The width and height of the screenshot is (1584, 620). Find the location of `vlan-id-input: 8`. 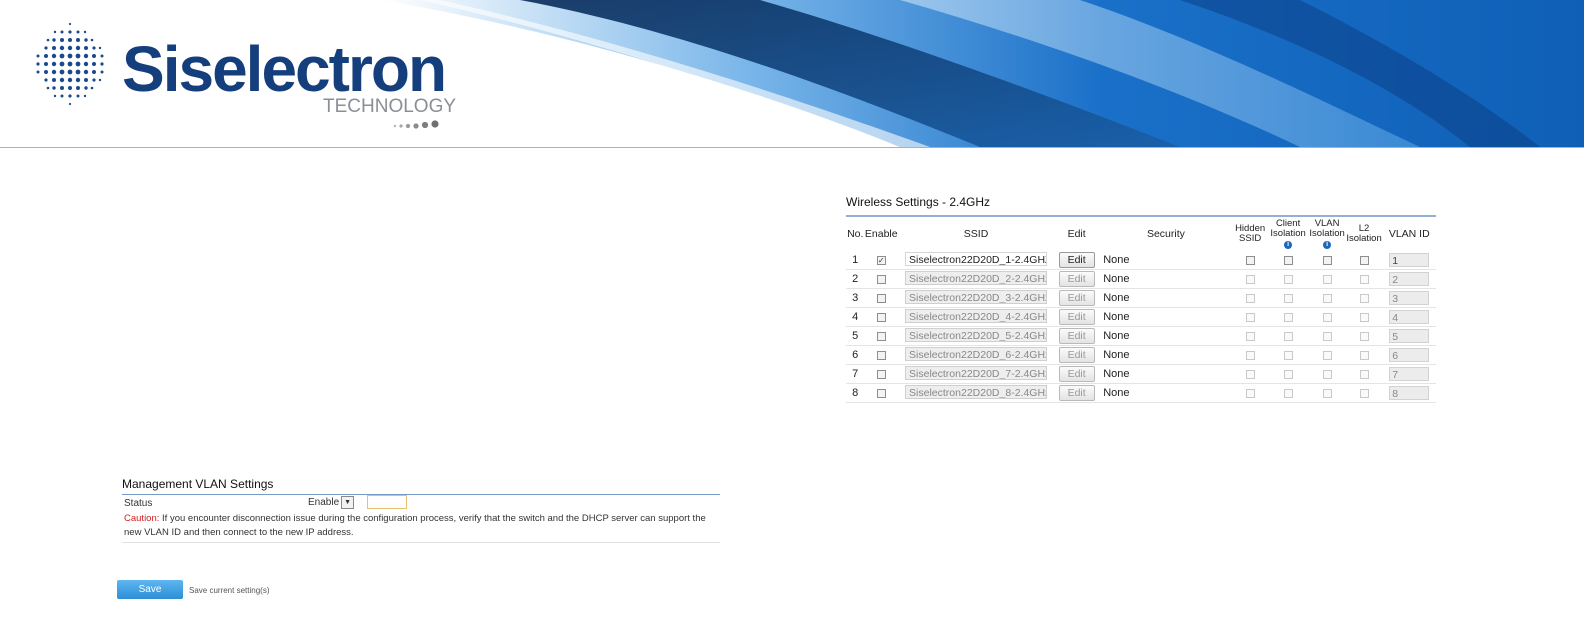

vlan-id-input: 8 is located at coordinates (1409, 393).